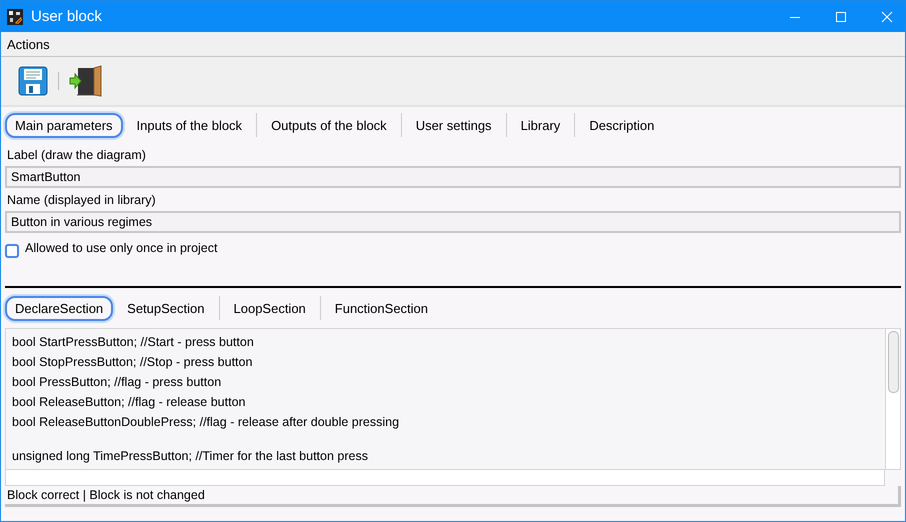 The height and width of the screenshot is (522, 906). What do you see at coordinates (445, 478) in the screenshot?
I see `horizontal-scrollbar` at bounding box center [445, 478].